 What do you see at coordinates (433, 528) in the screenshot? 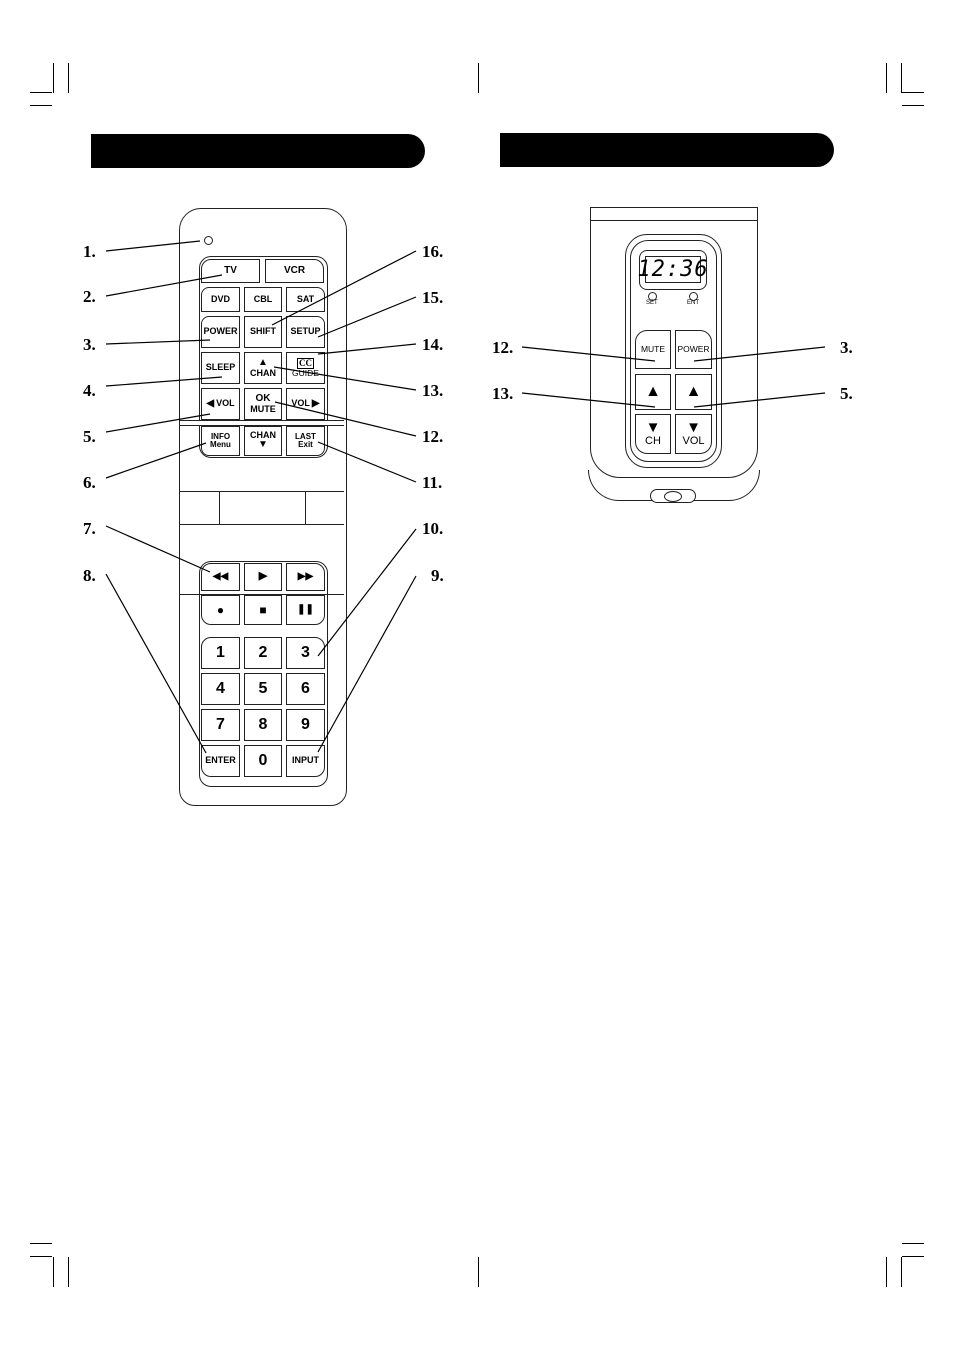
I see `callout-number: 10.` at bounding box center [433, 528].